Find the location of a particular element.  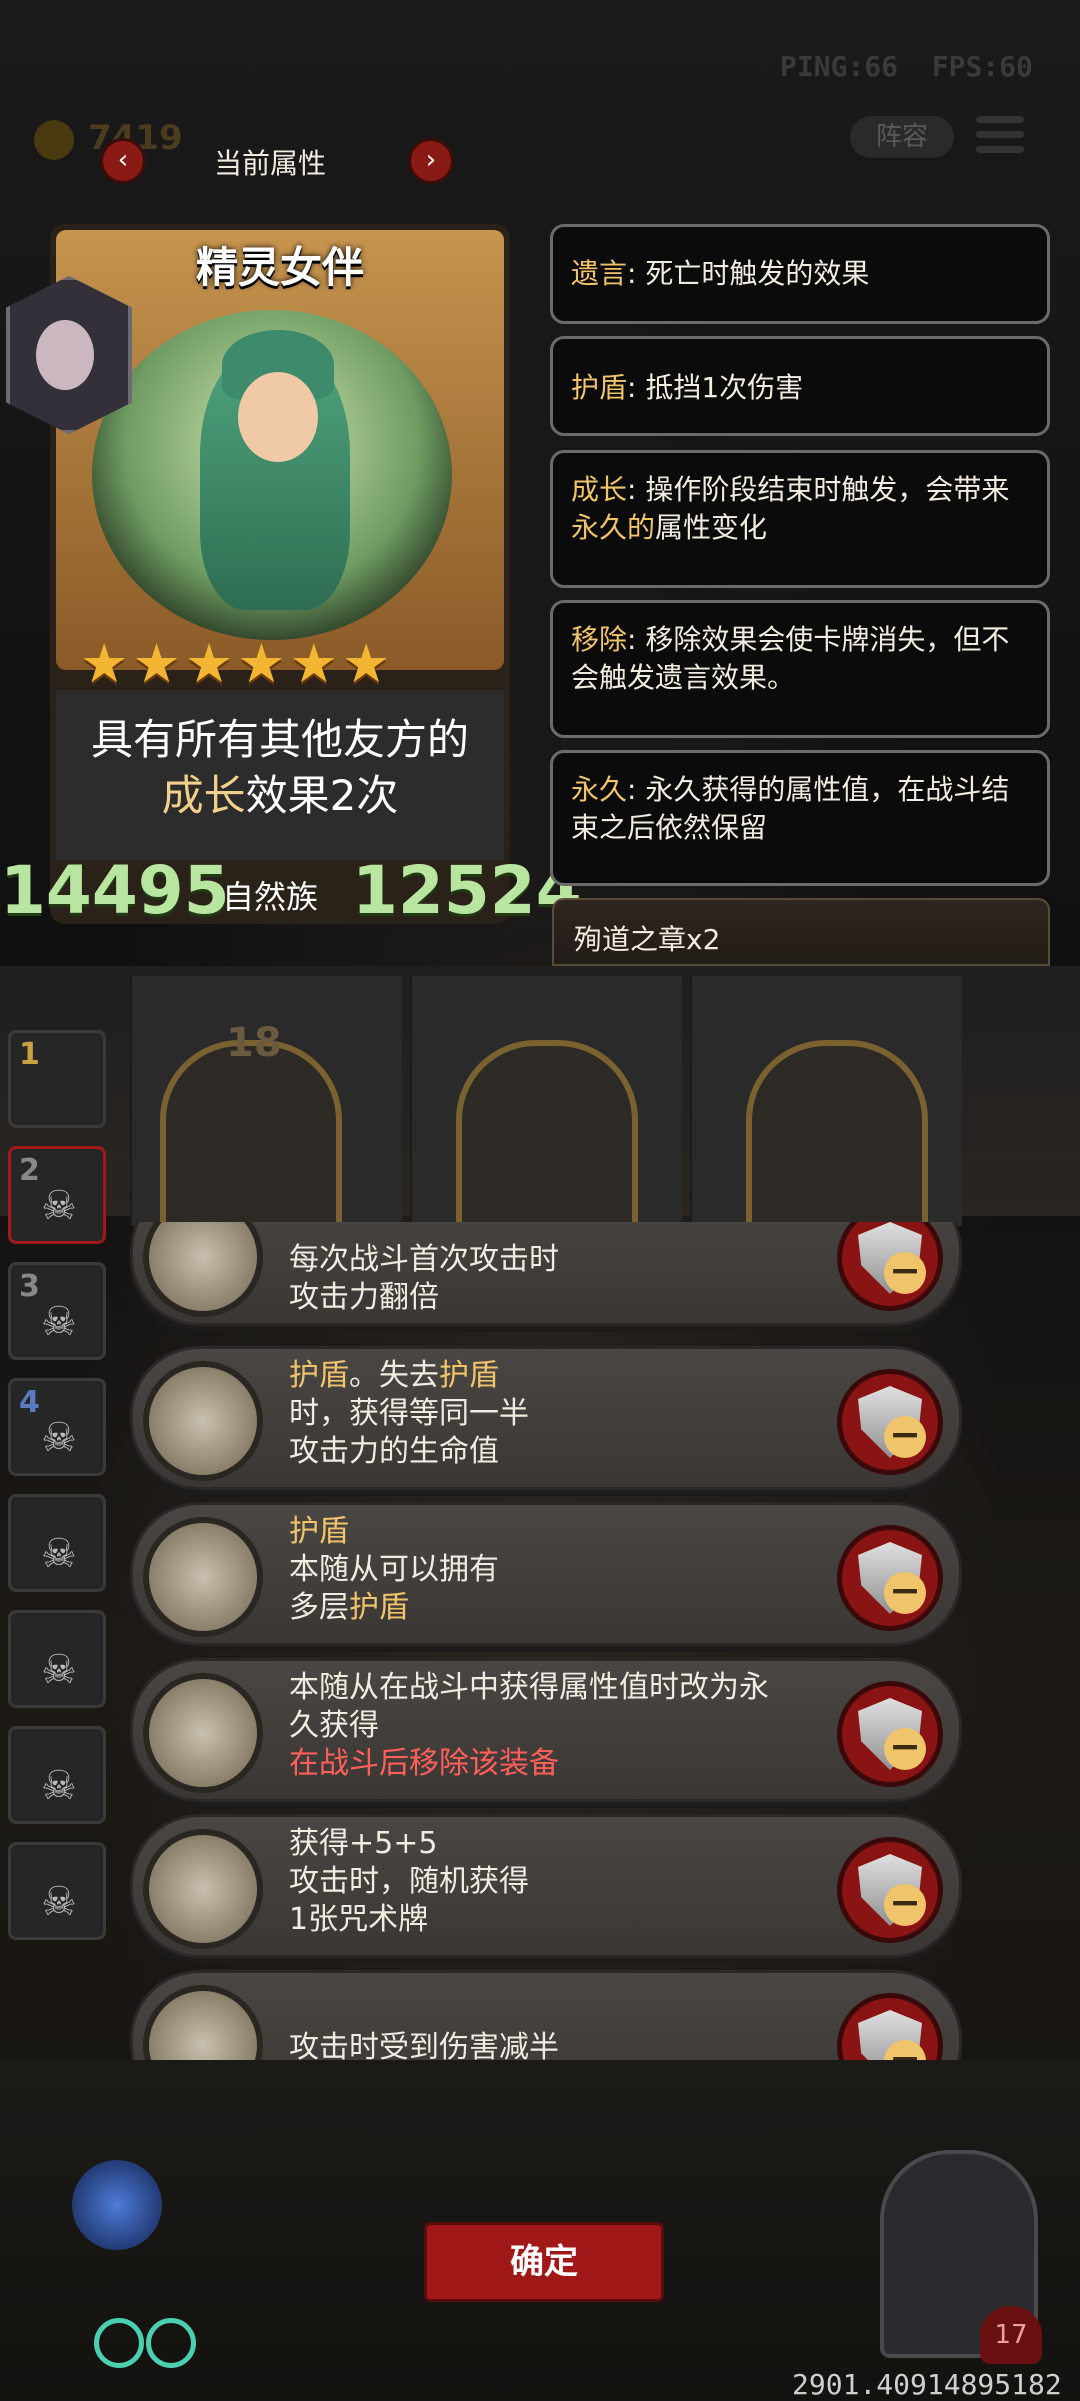

keyword-panel-deathrattle: 遗言: 死亡时触发的效果 is located at coordinates (800, 274).